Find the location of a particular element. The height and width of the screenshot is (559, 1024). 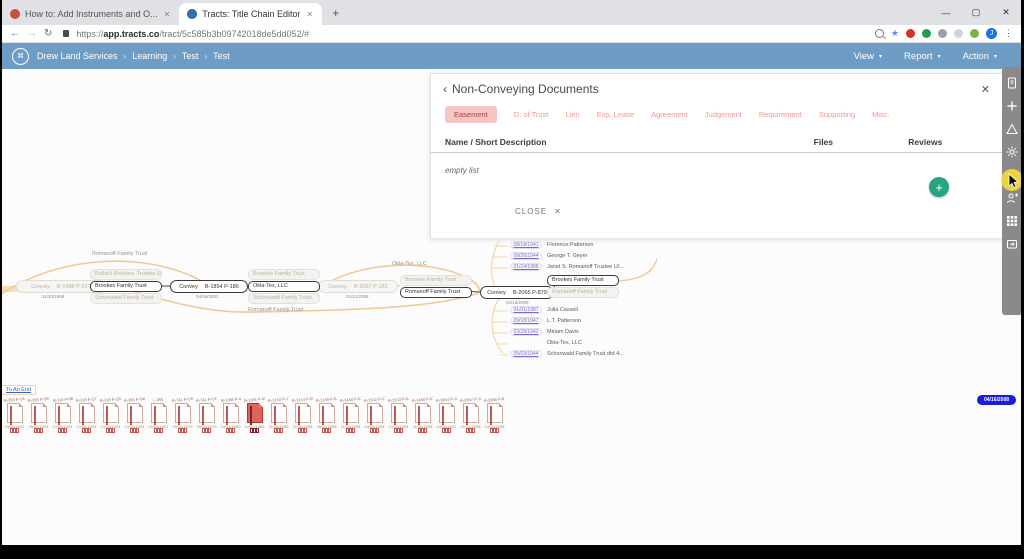

document-thumbnail: B-259 P-102 03/28/1942 is located at coordinates (14, 414).